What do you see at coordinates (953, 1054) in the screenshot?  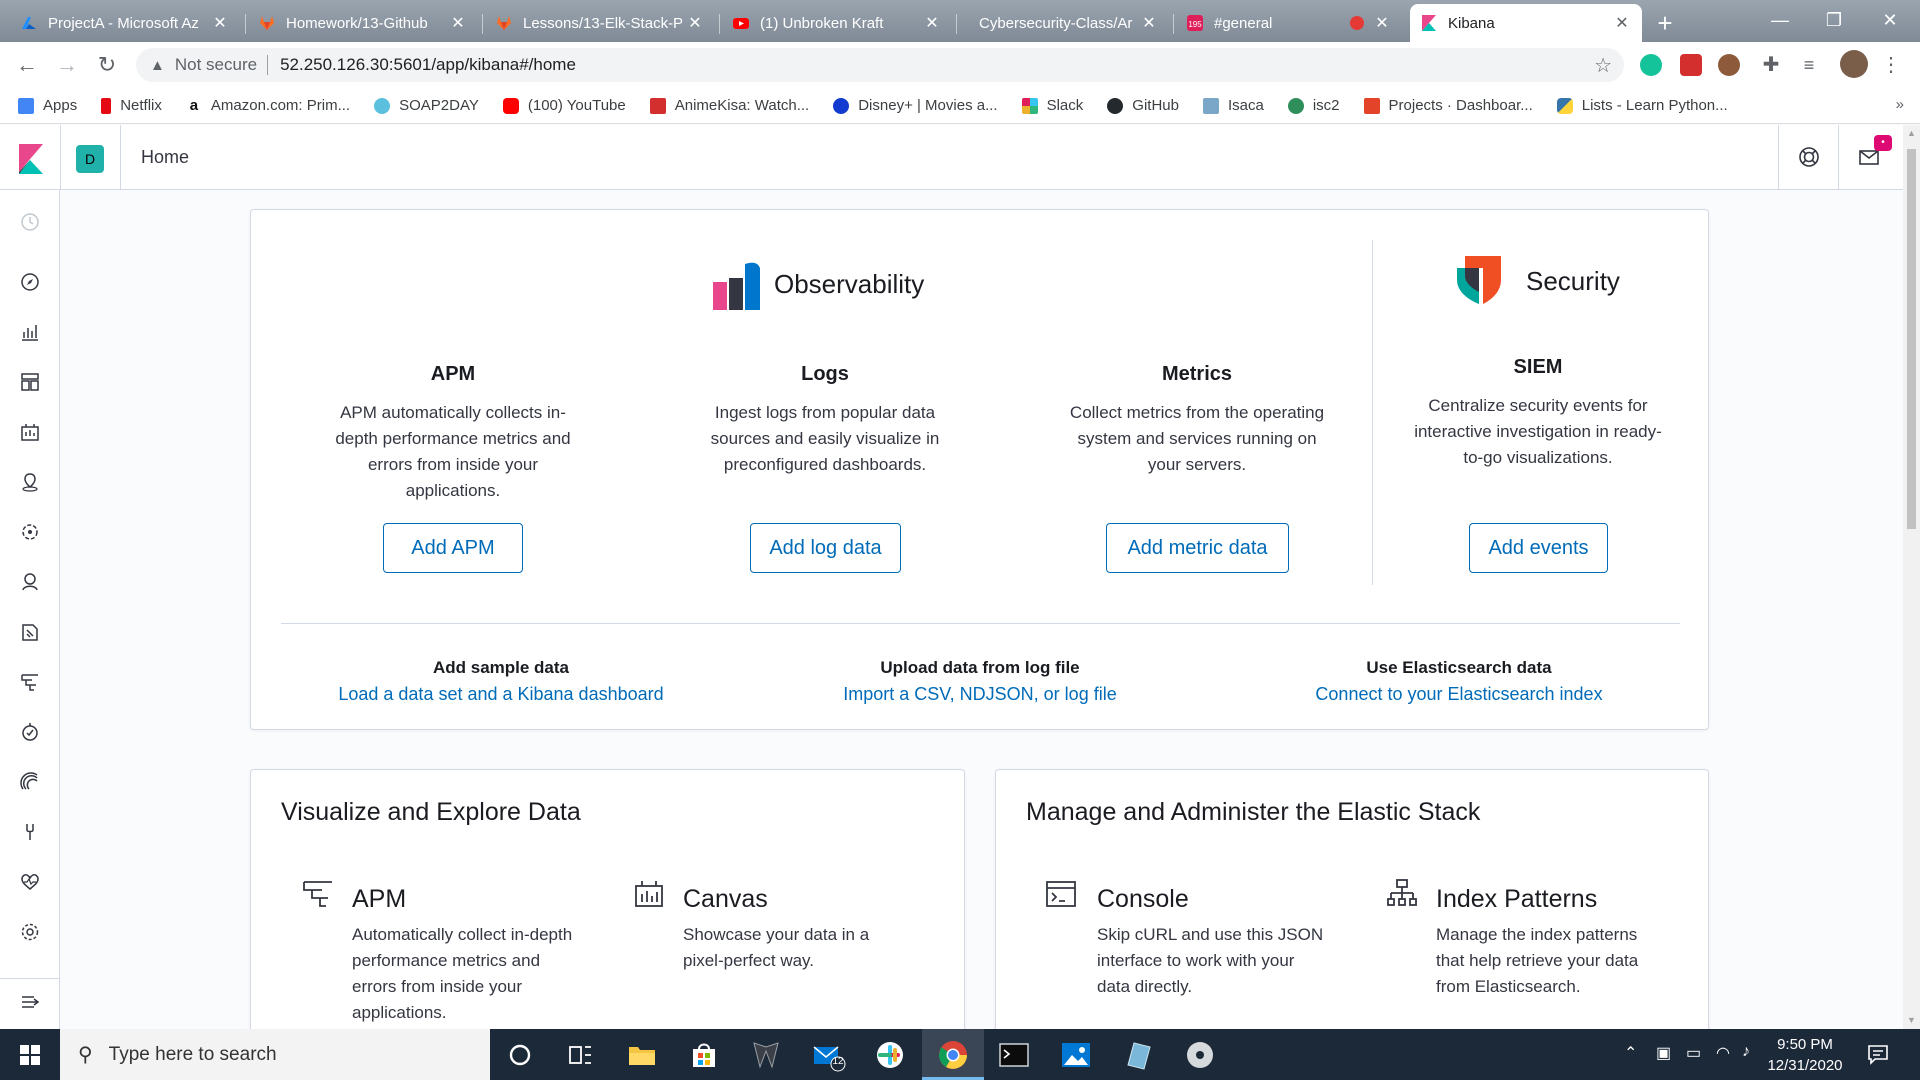 I see `chrome-taskbar-item` at bounding box center [953, 1054].